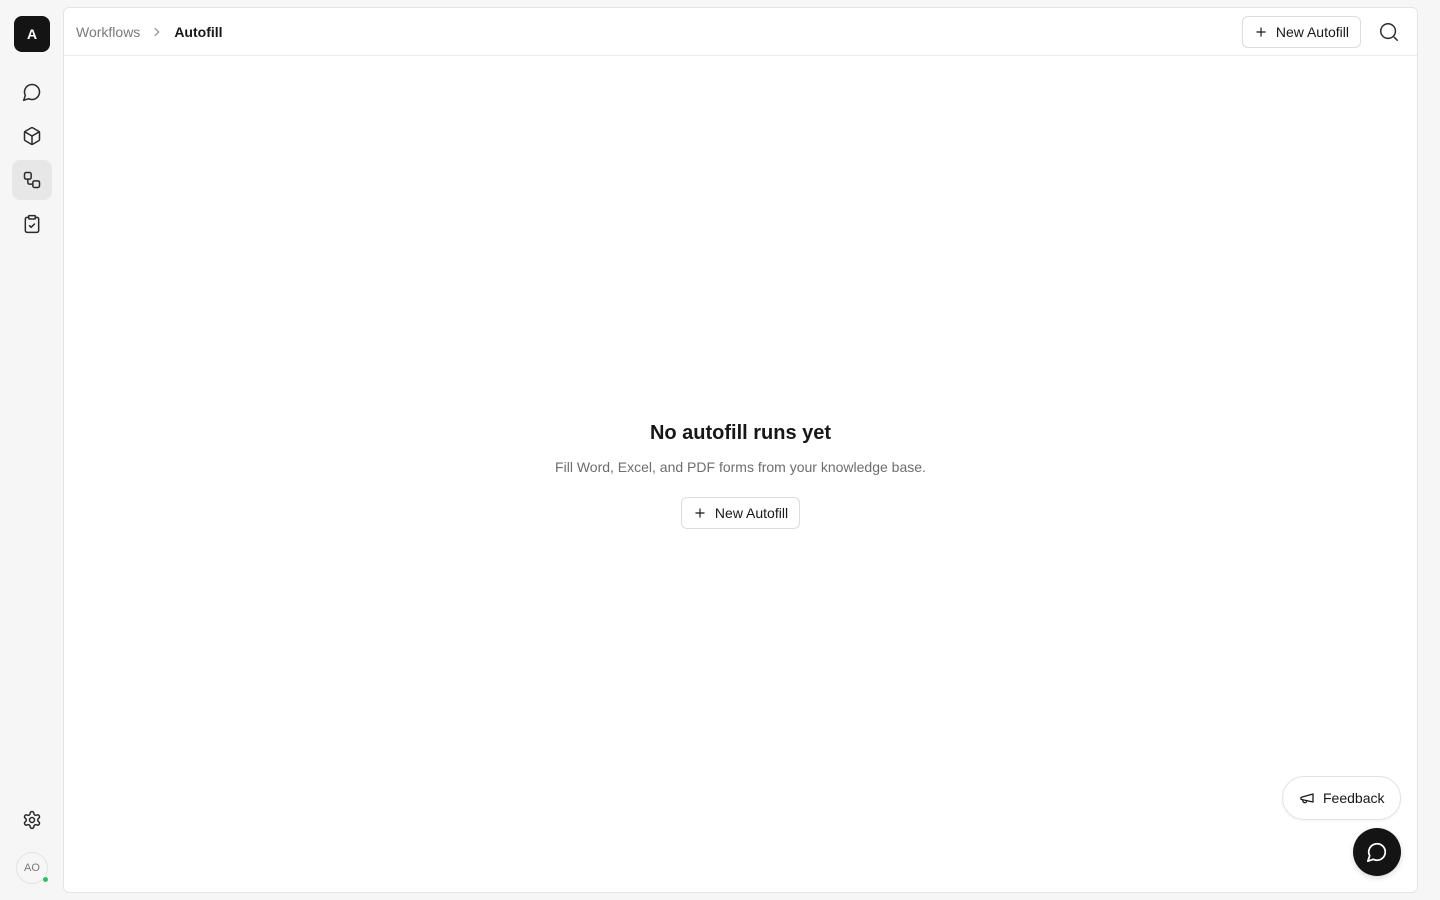 Image resolution: width=1440 pixels, height=900 pixels. I want to click on empty-state-title: No autofill runs yet, so click(740, 433).